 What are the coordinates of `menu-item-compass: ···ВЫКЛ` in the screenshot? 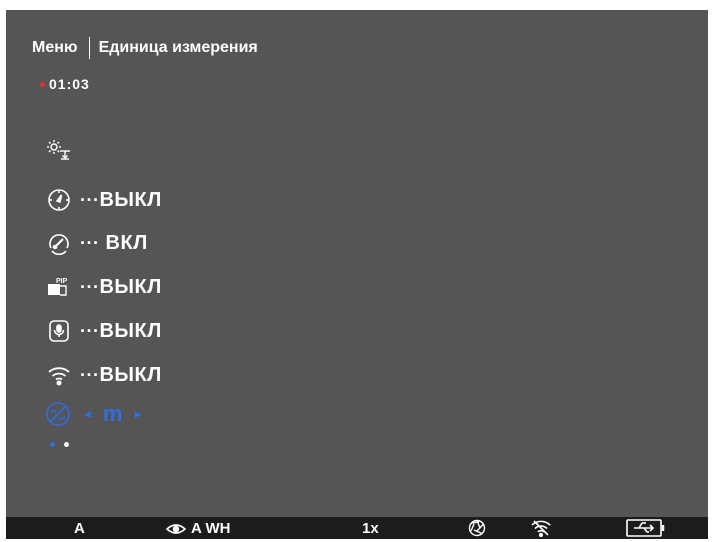 It's located at (104, 200).